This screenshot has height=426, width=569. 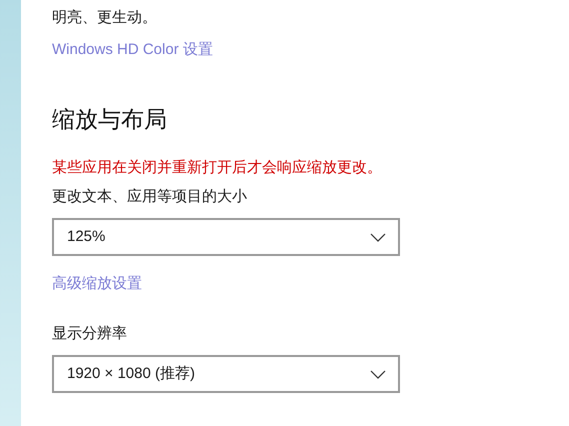 What do you see at coordinates (90, 334) in the screenshot?
I see `resolution-label: 显示分辨率` at bounding box center [90, 334].